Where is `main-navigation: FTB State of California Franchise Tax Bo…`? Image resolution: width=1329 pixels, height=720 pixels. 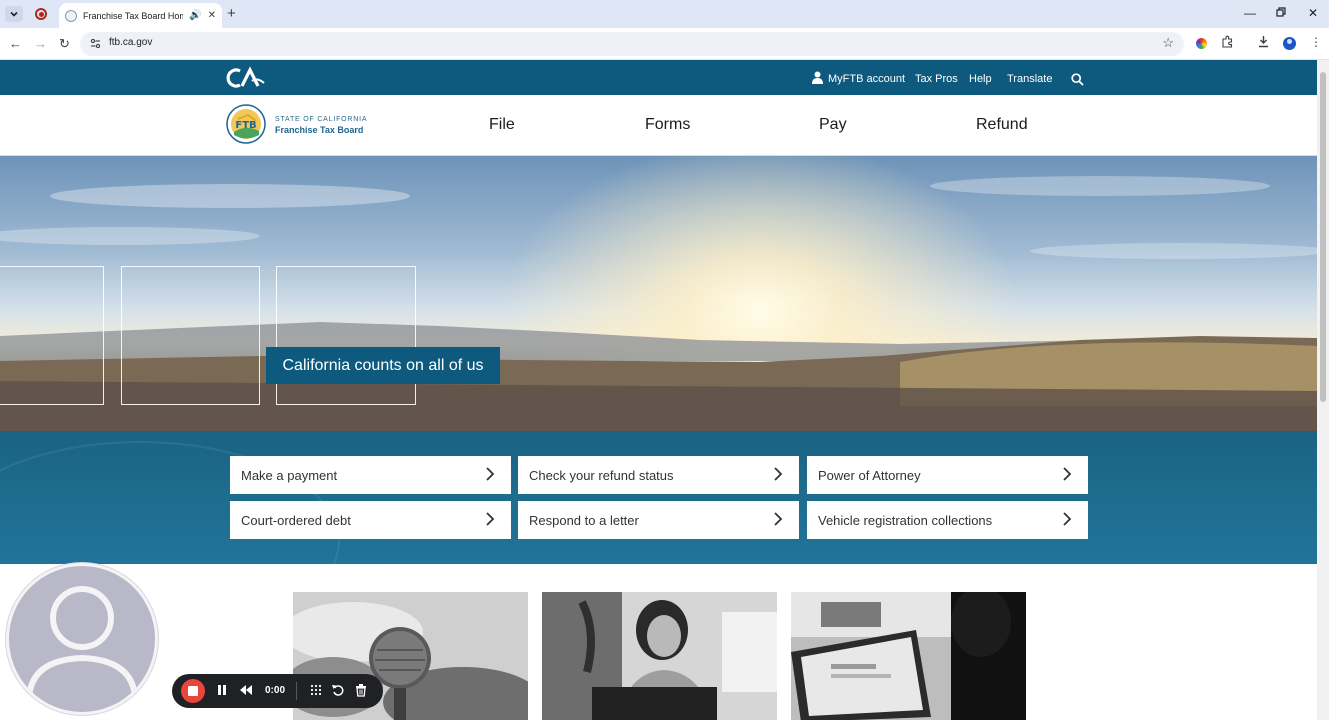 main-navigation: FTB State of California Franchise Tax Bo… is located at coordinates (658, 125).